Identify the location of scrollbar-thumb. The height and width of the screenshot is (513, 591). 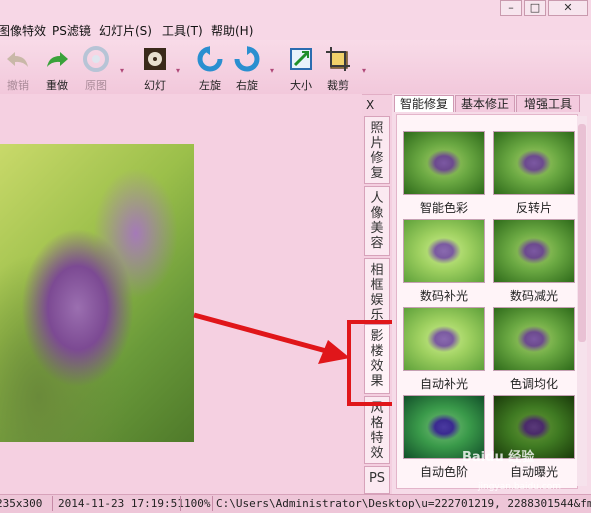
(582, 233).